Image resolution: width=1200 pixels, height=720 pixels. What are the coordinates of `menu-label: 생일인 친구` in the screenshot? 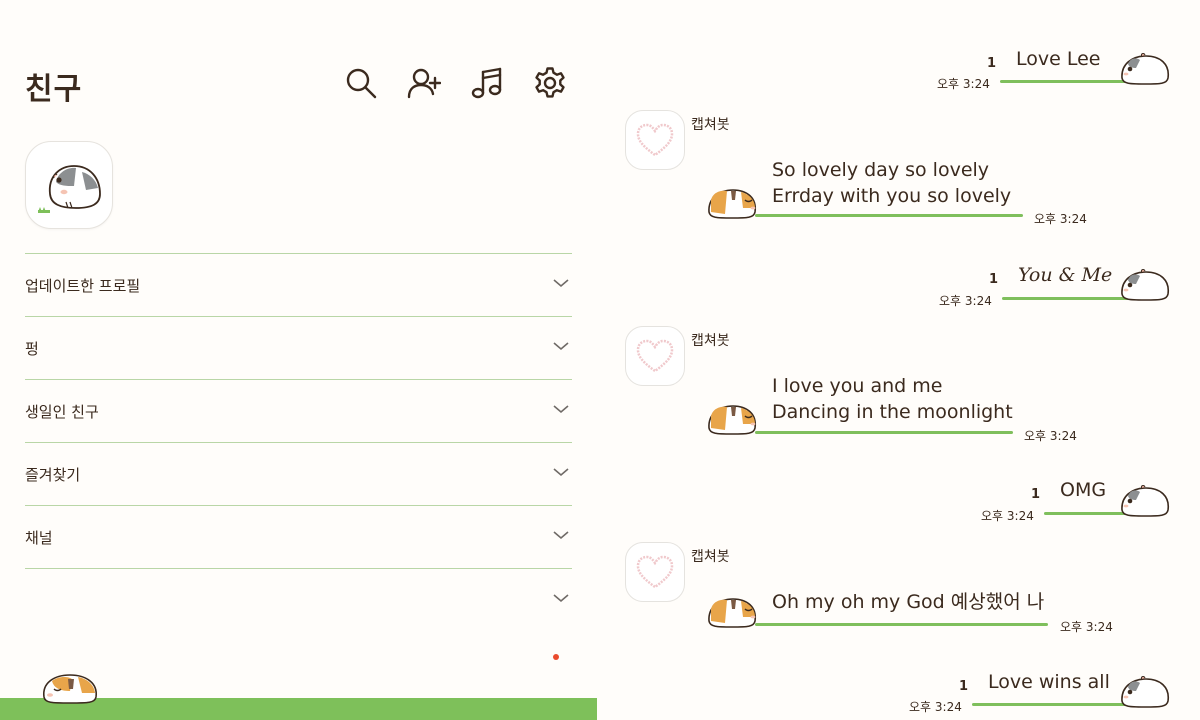 It's located at (62, 411).